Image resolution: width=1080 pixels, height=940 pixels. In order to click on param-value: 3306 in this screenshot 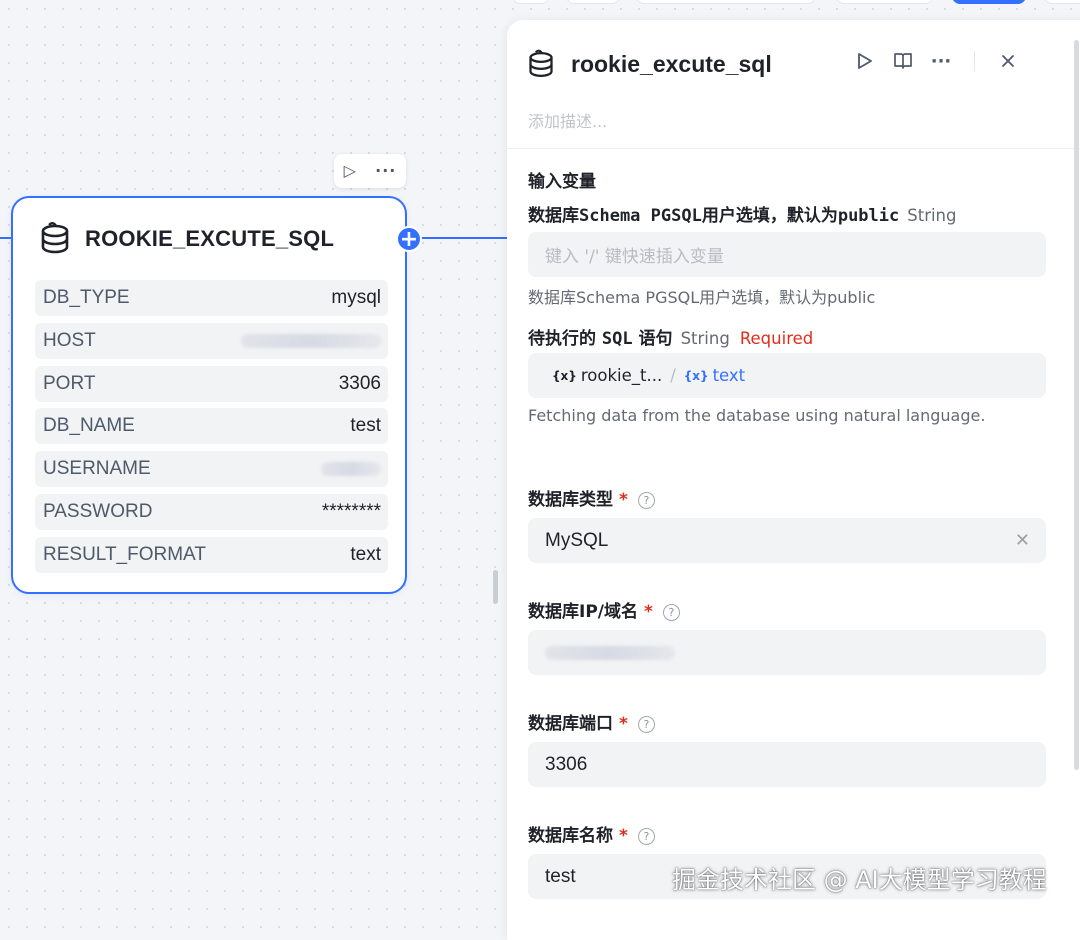, I will do `click(359, 383)`.